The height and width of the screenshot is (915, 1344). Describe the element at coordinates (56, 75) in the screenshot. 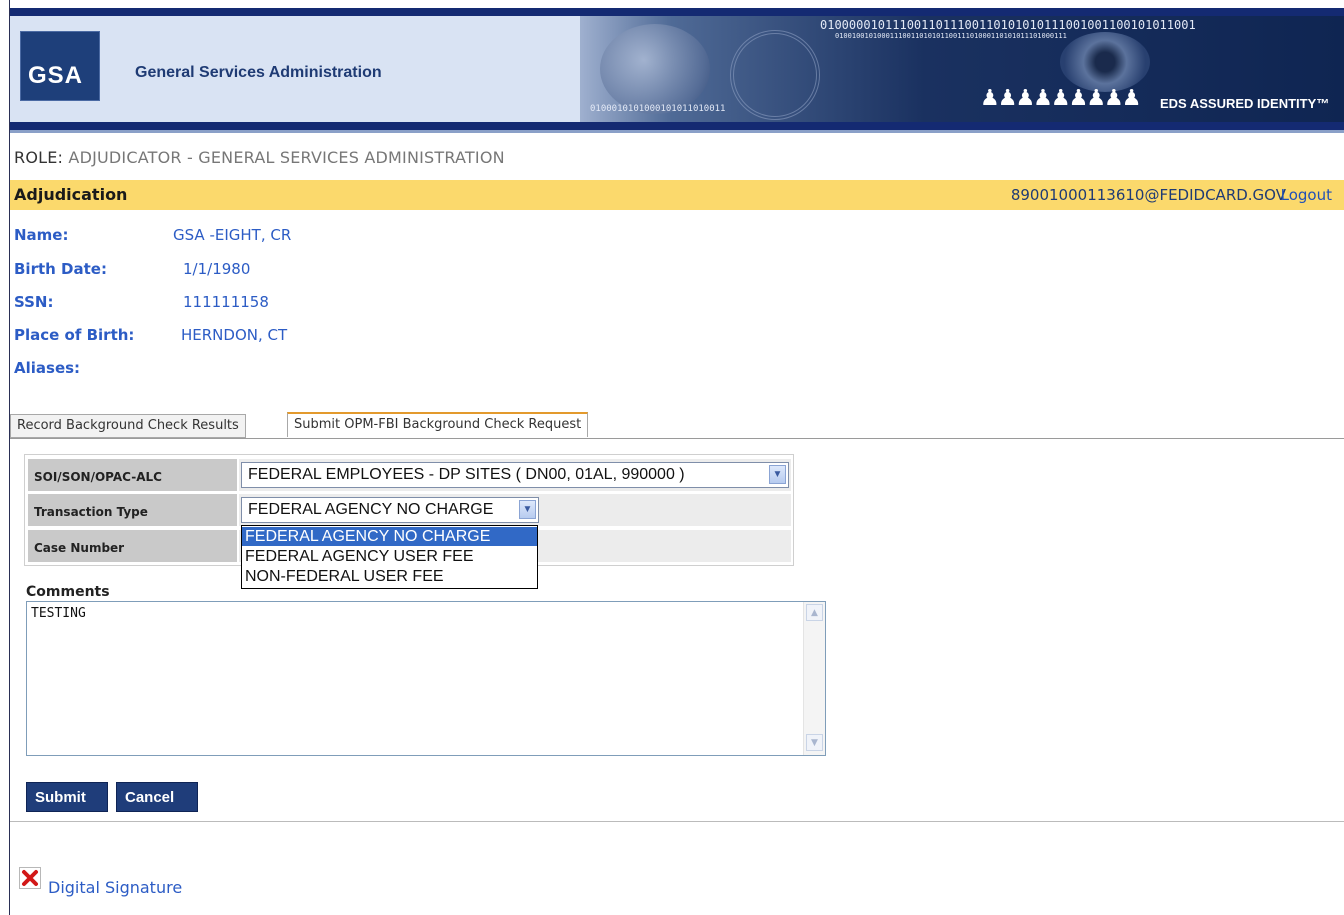

I see `gsa-logo-text: GSA` at that location.